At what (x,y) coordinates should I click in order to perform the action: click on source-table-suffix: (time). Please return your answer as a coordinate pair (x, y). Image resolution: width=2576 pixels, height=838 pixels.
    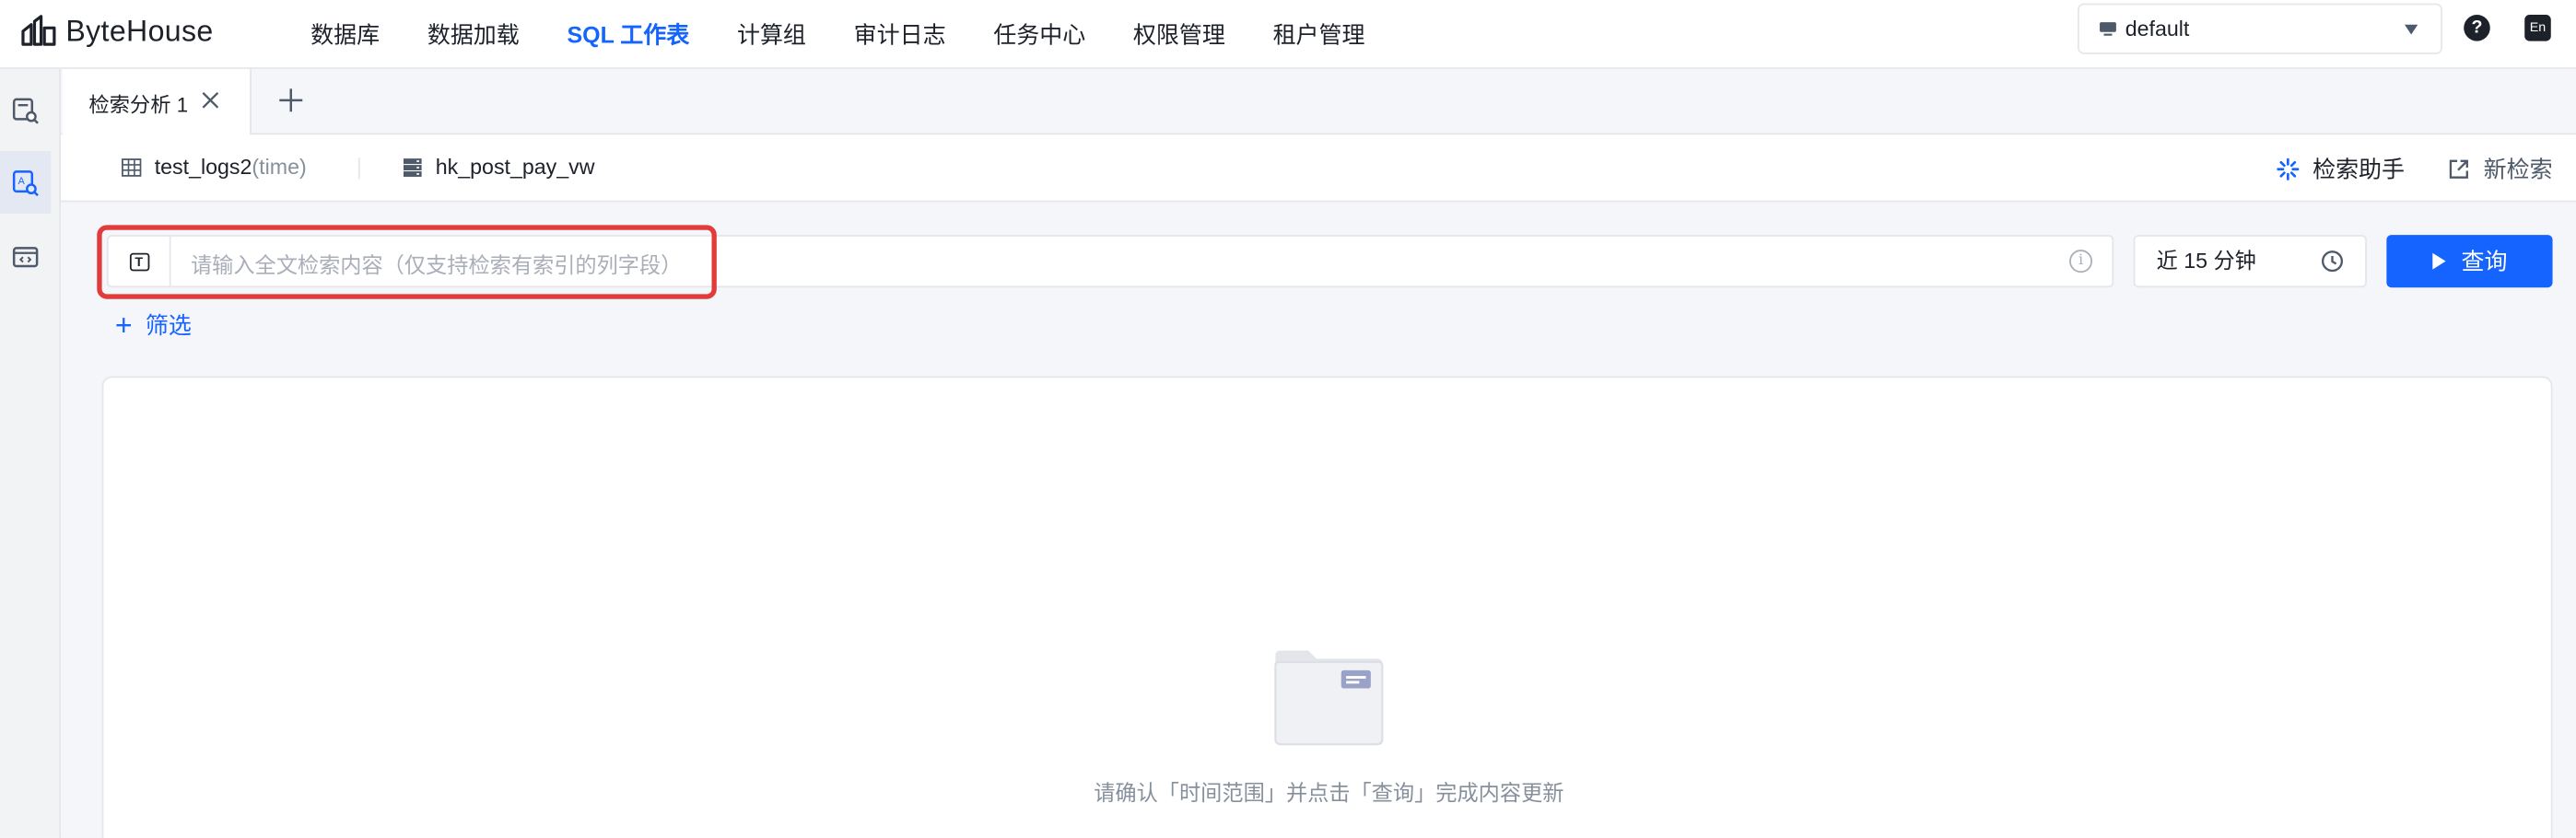
    Looking at the image, I should click on (279, 167).